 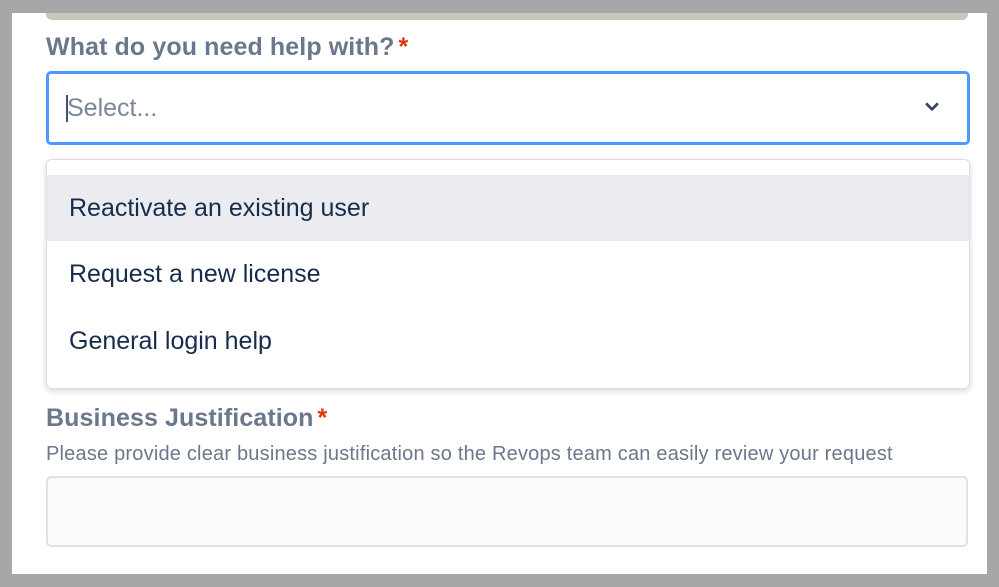 What do you see at coordinates (180, 418) in the screenshot?
I see `justification-field-label-text: Business Justification` at bounding box center [180, 418].